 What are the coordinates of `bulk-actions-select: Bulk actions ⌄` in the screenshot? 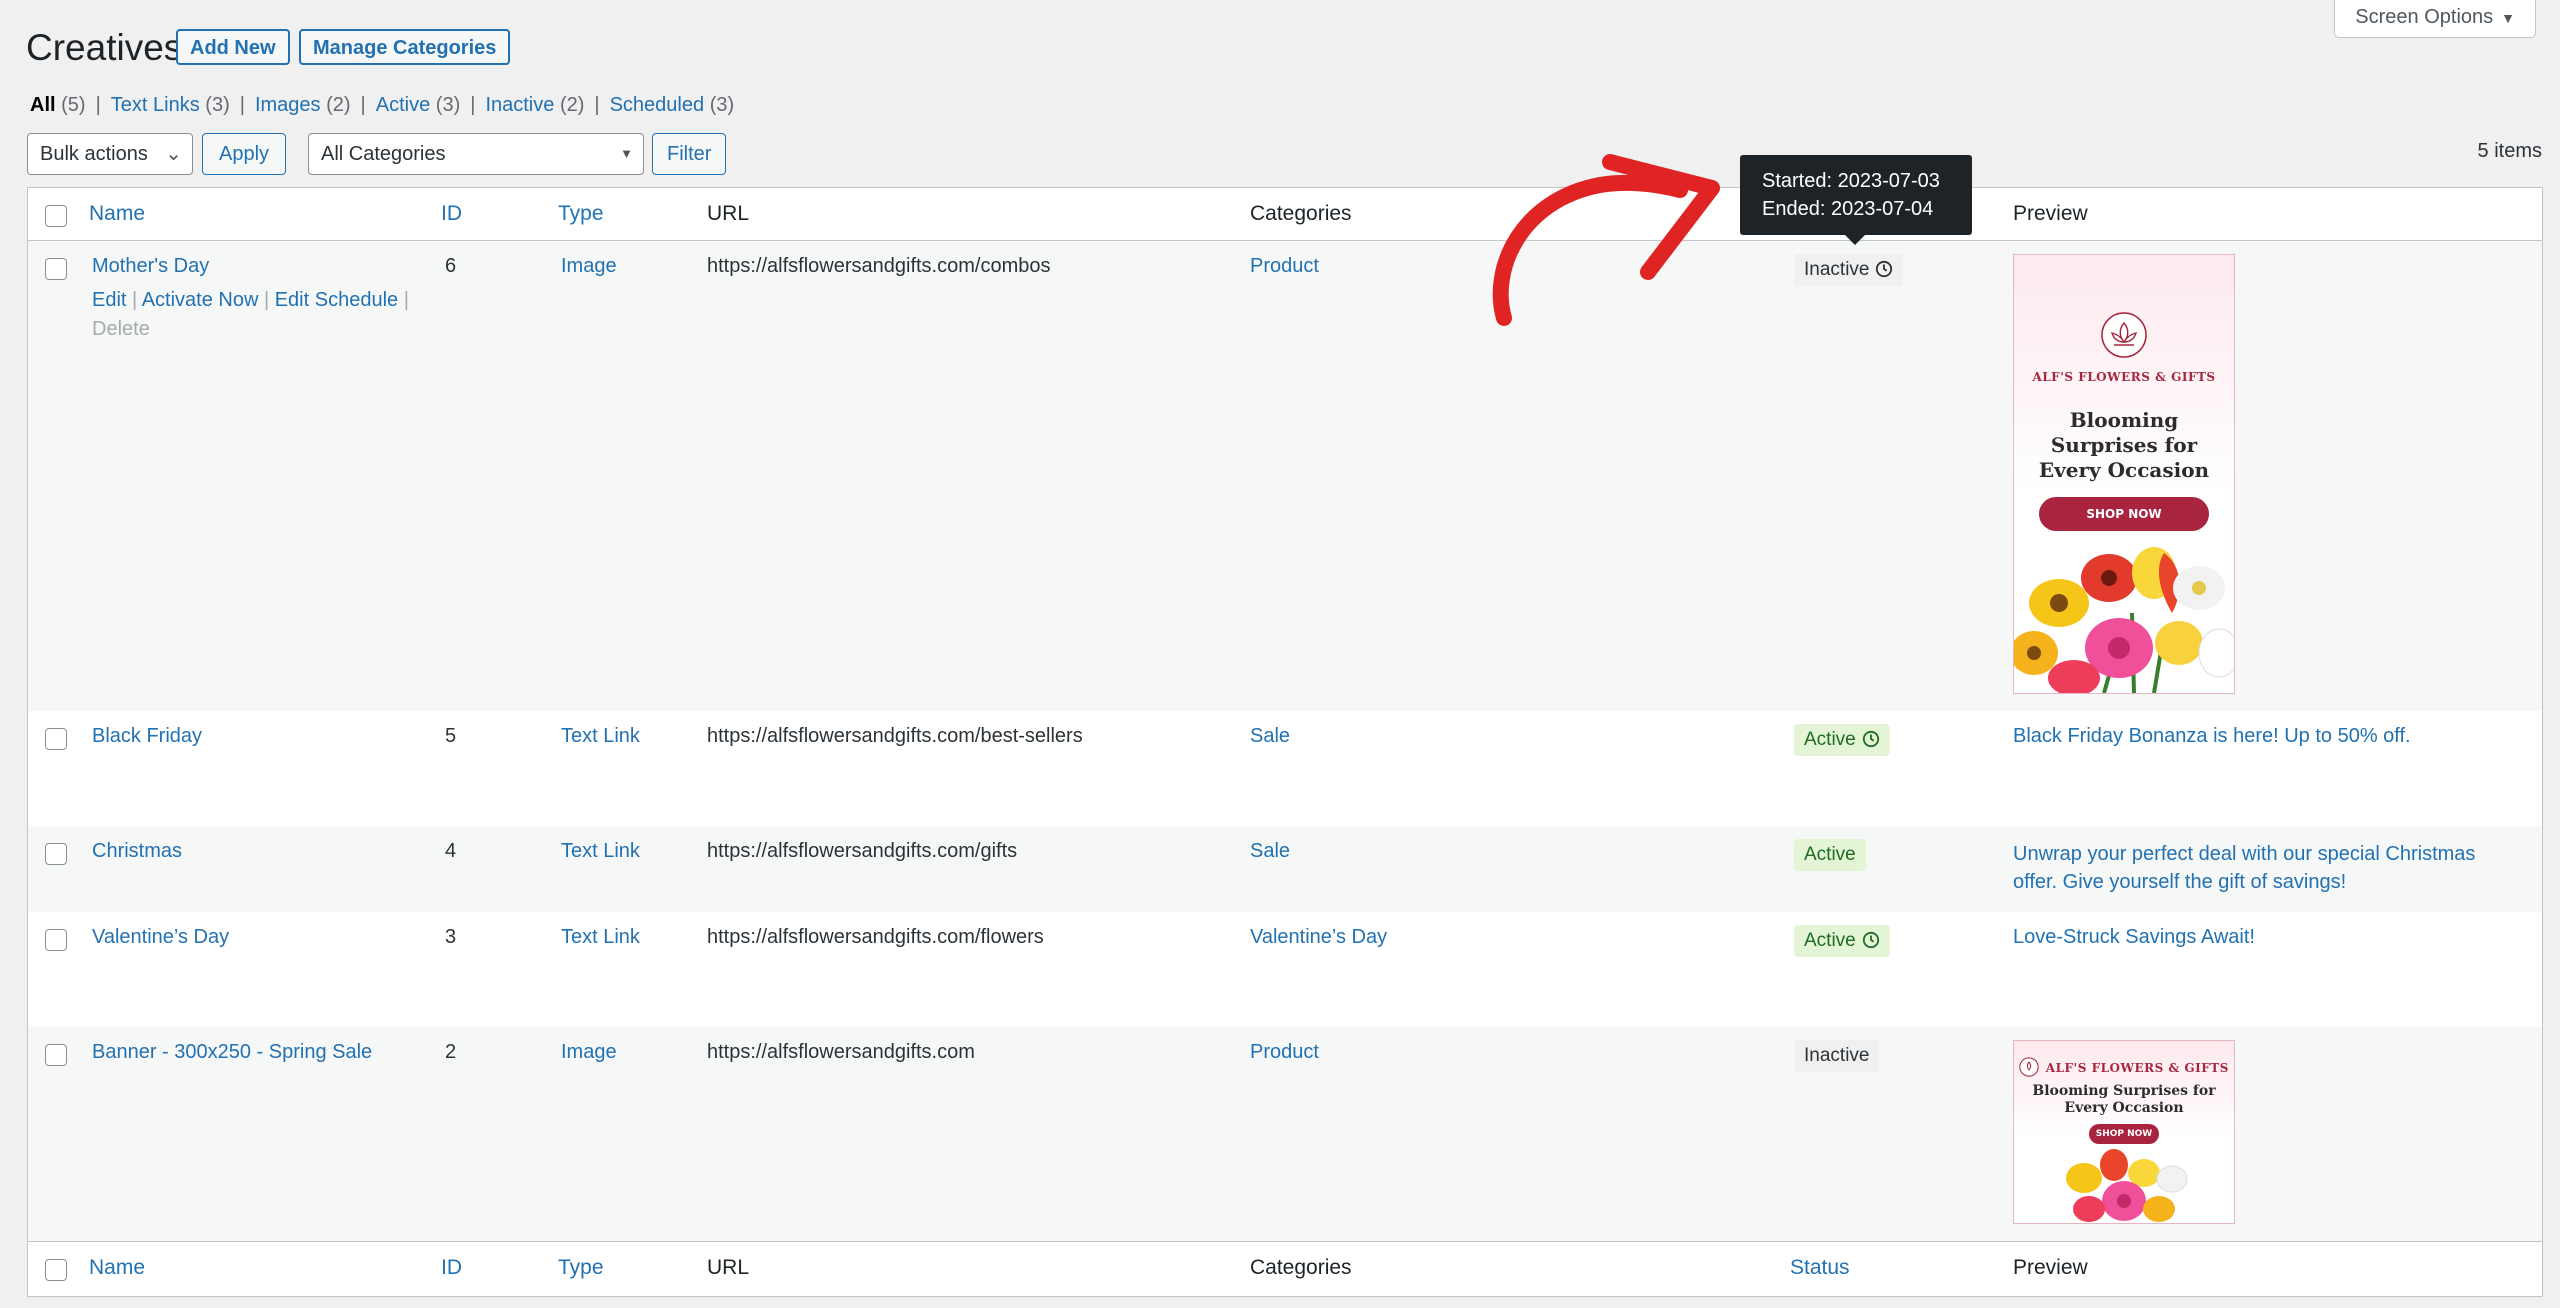 It's located at (110, 154).